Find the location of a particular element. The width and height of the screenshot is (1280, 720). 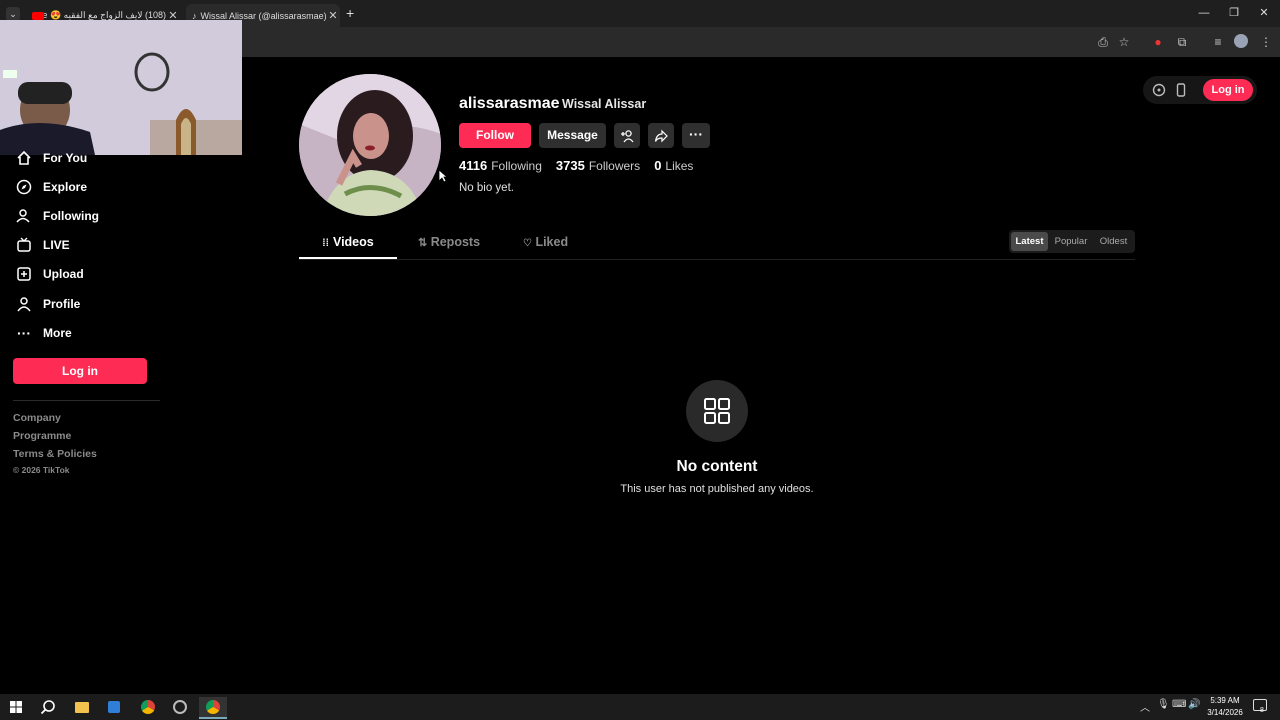

store-icon is located at coordinates (114, 707).